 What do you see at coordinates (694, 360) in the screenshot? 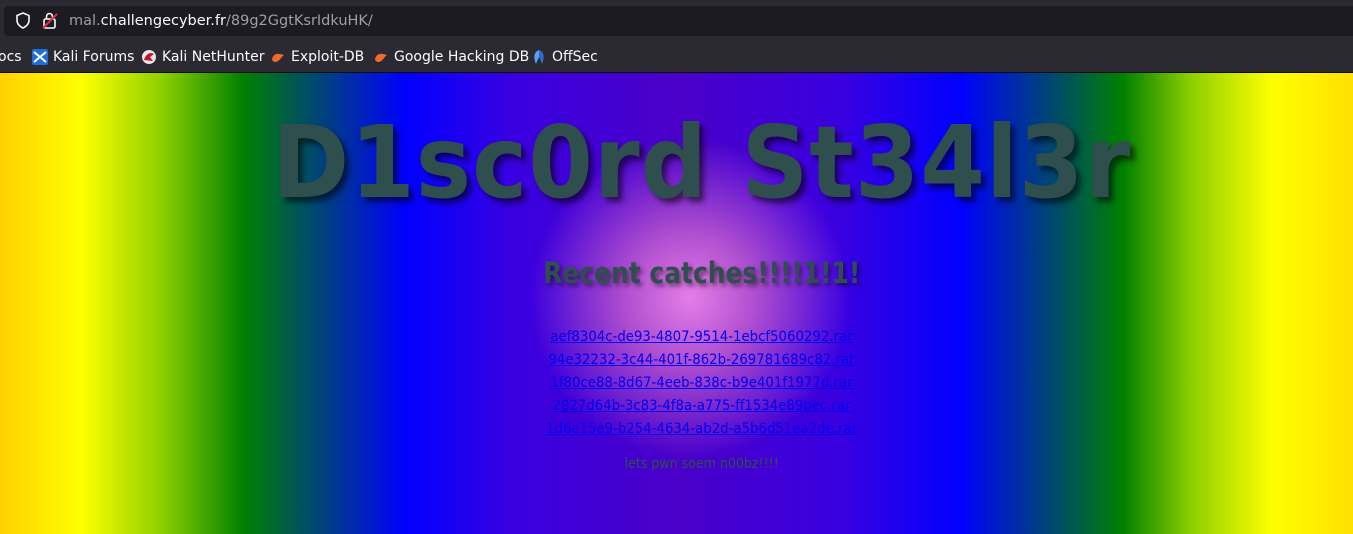
I see `file-link: 94e32232-3c44-401f-862b-269781689c82.rar` at bounding box center [694, 360].